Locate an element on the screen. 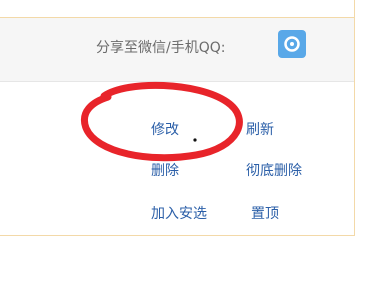 The image size is (390, 290). refresh-link: 刷新 is located at coordinates (260, 129).